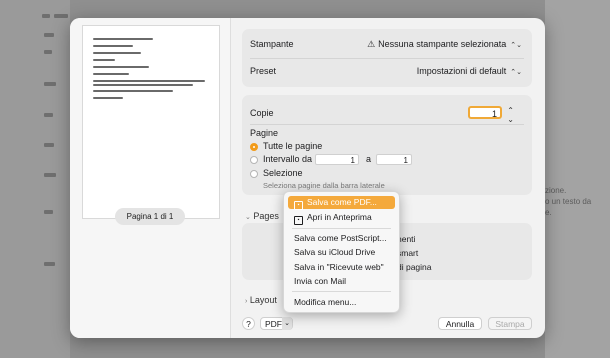 The height and width of the screenshot is (358, 610). What do you see at coordinates (386, 71) in the screenshot?
I see `preset-row: Preset Impostazioni di default ⌃⌄` at bounding box center [386, 71].